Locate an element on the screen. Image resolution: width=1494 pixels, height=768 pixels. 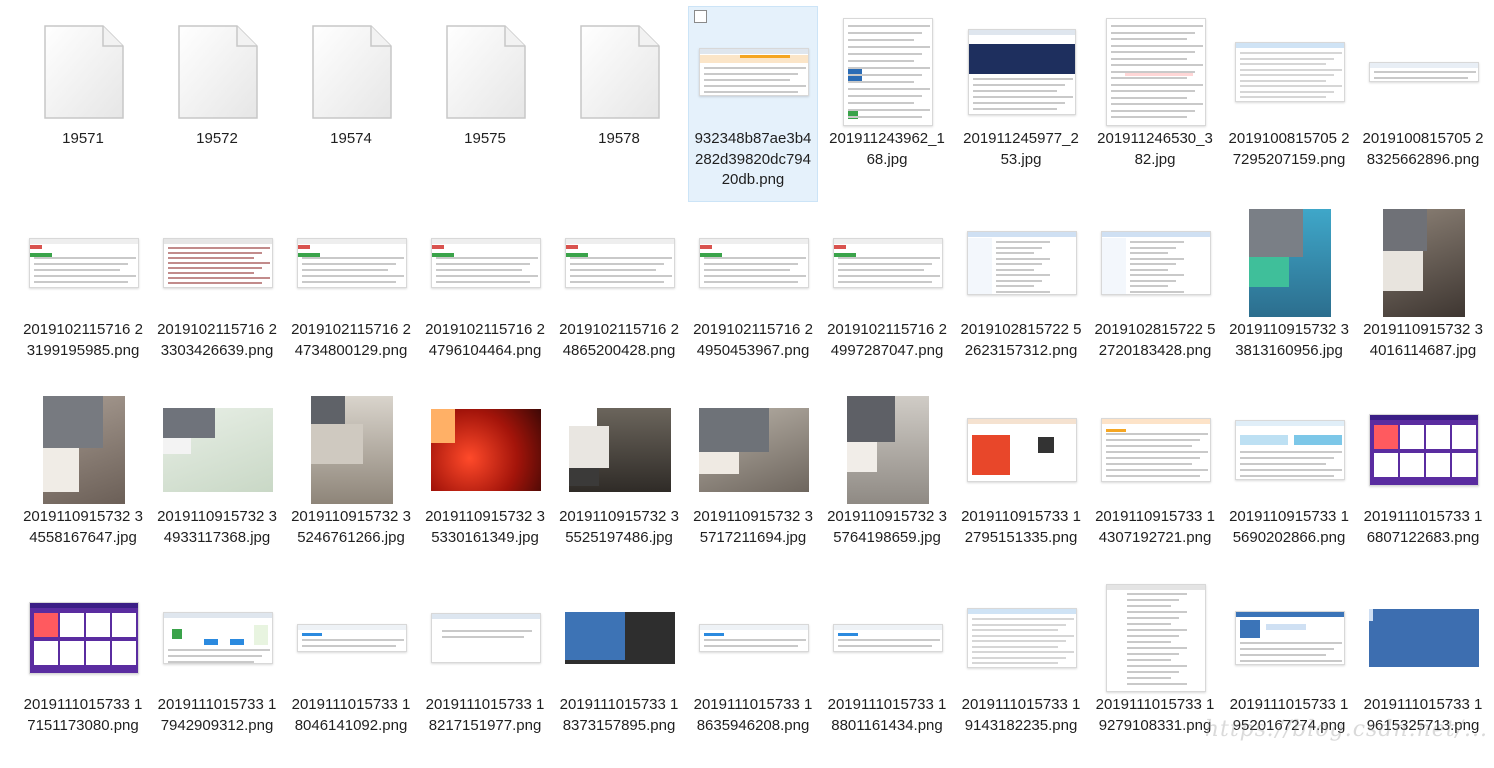
file-item: 2019111015733 18635946208.png is located at coordinates (753, 670).